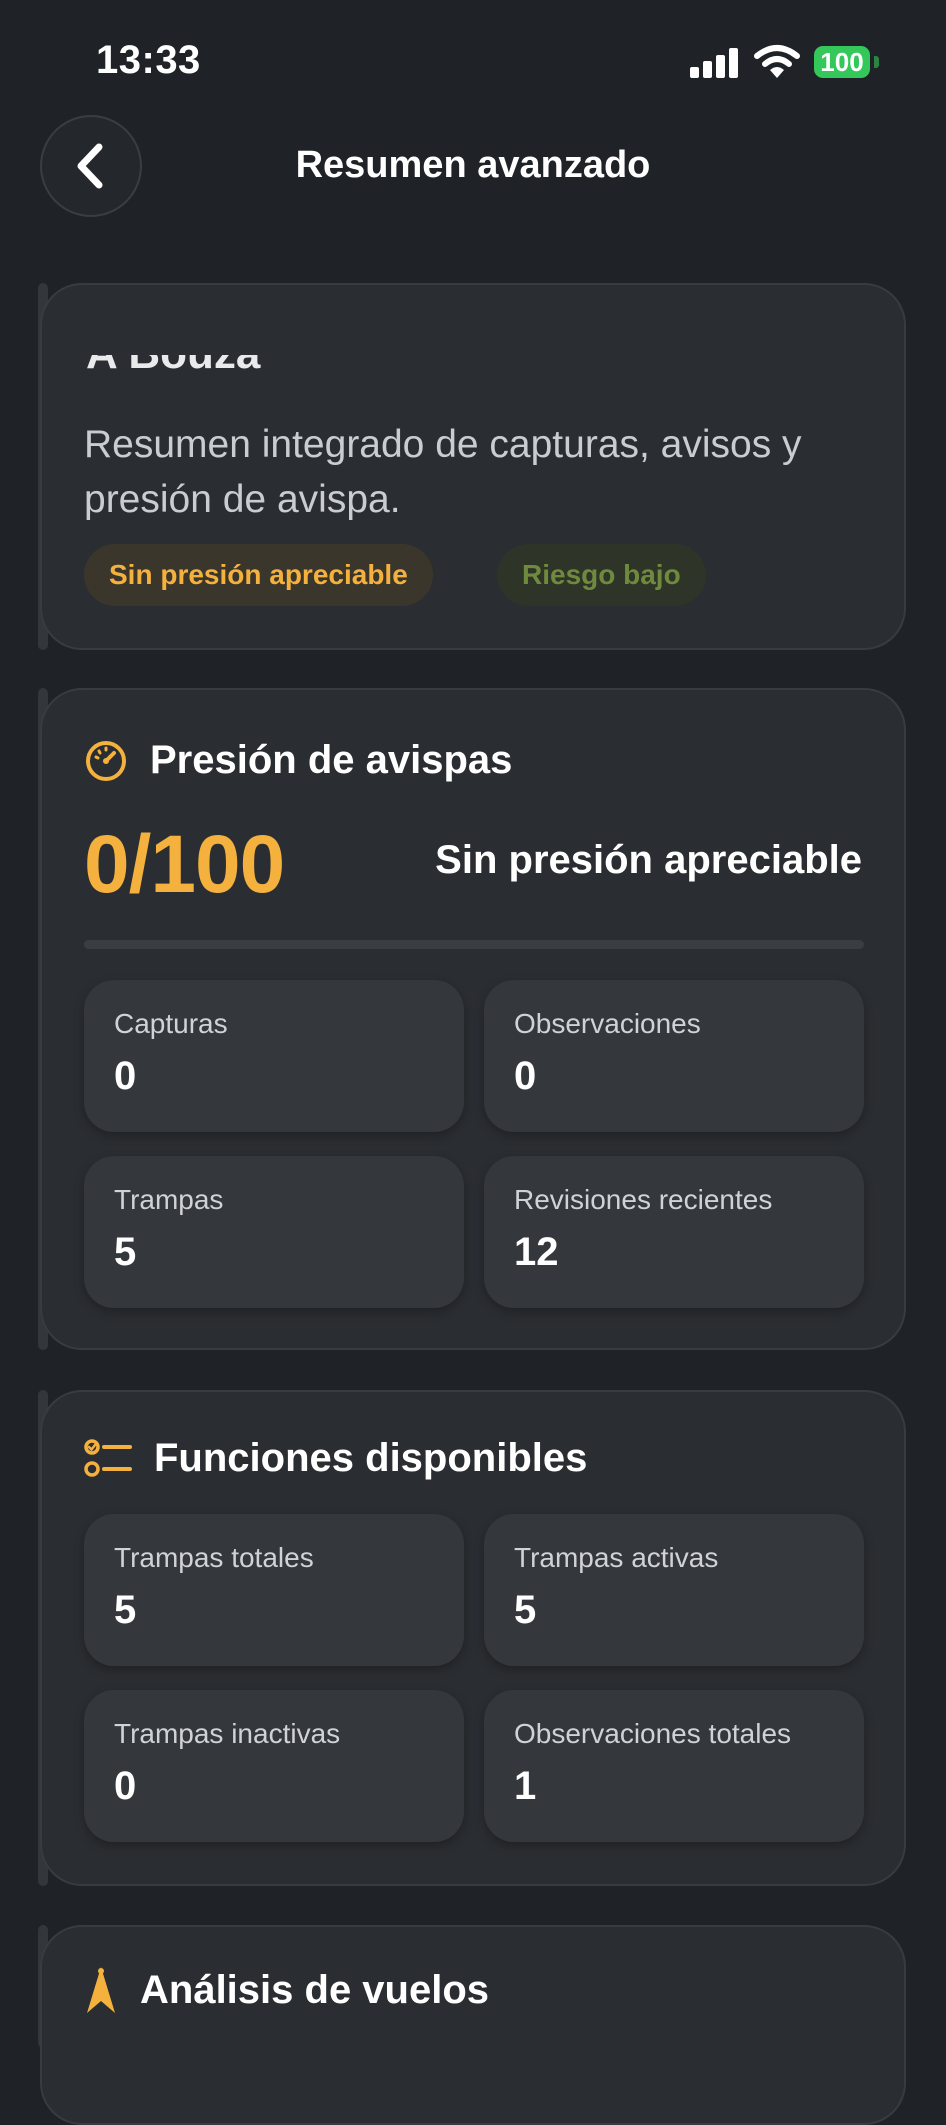 This screenshot has height=2125, width=946. What do you see at coordinates (601, 575) in the screenshot?
I see `risk-status-badge: Riesgo bajo` at bounding box center [601, 575].